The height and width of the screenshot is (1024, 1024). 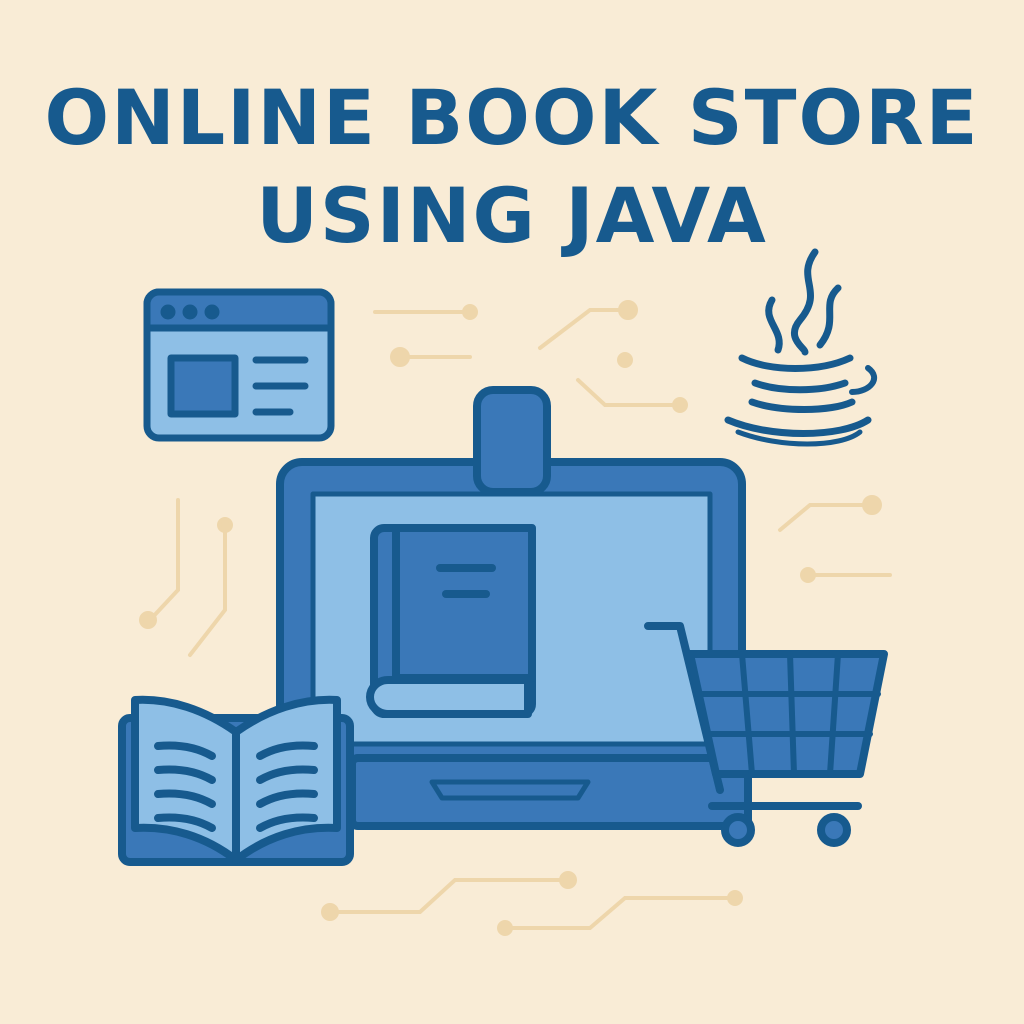 I want to click on java-logo-icon, so click(x=800, y=347).